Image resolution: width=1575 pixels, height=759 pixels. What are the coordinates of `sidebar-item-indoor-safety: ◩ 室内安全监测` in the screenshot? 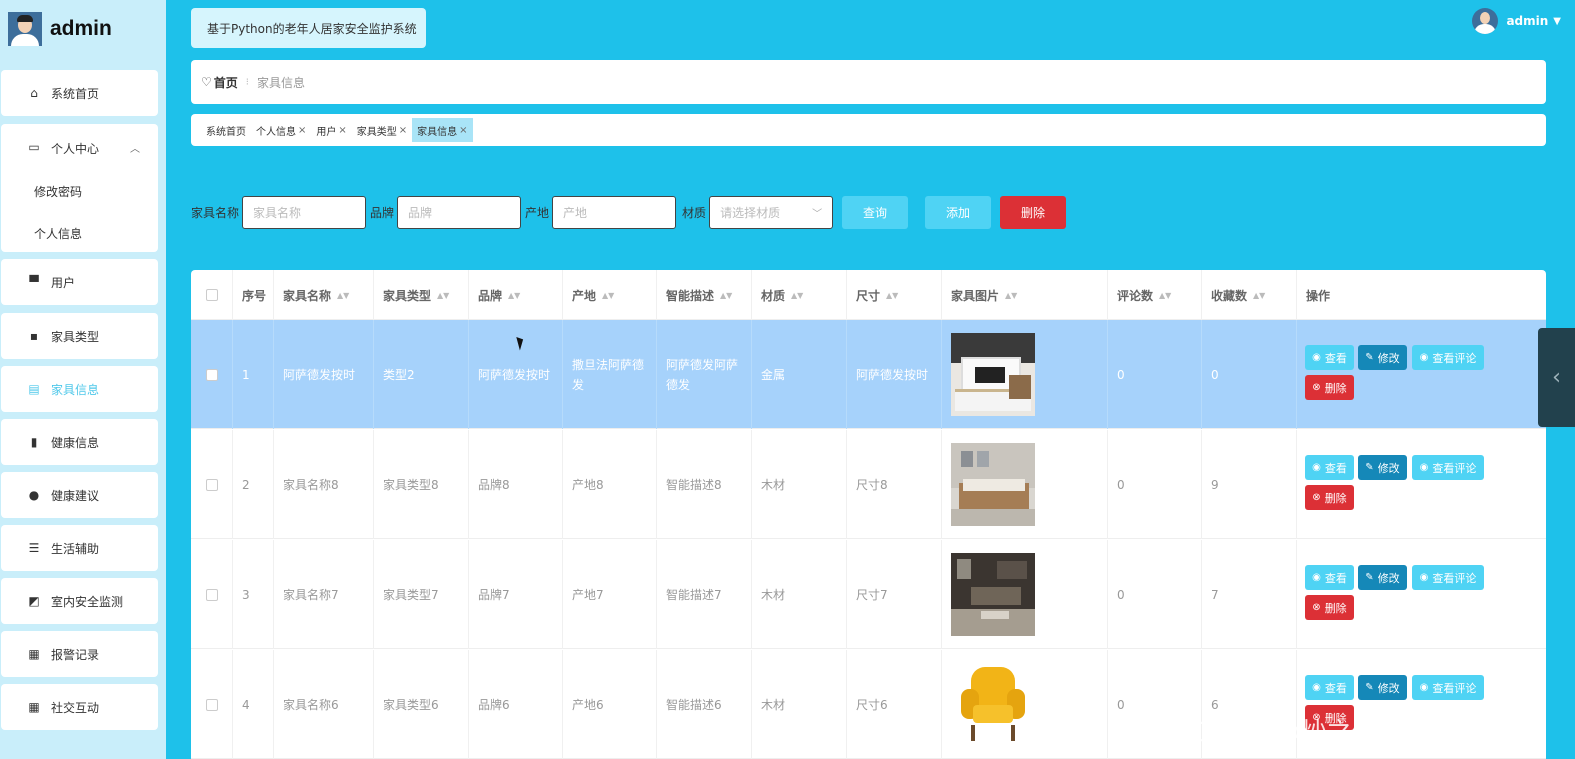 It's located at (79, 601).